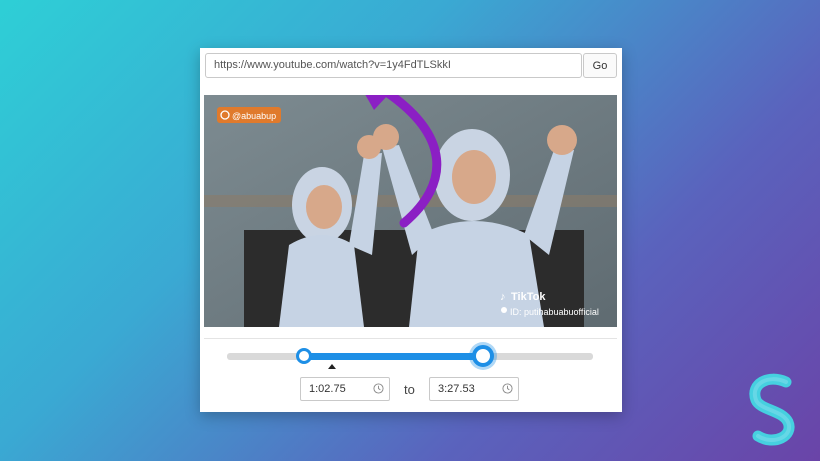 The height and width of the screenshot is (461, 820). Describe the element at coordinates (469, 389) in the screenshot. I see `end-time-input` at that location.